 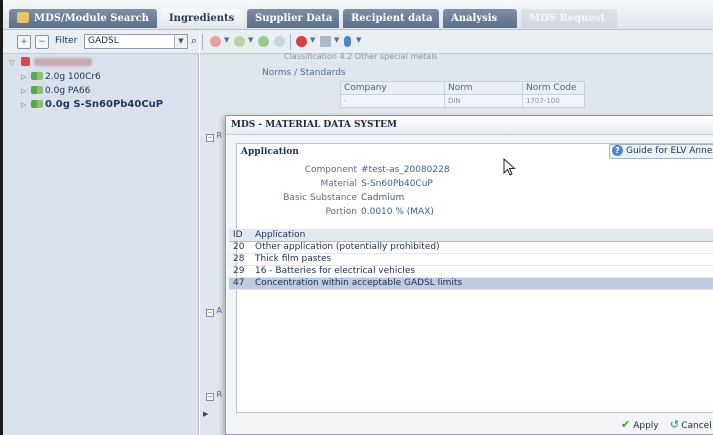 I want to click on classification-text: Classification 4.2 Other special metals, so click(x=361, y=56).